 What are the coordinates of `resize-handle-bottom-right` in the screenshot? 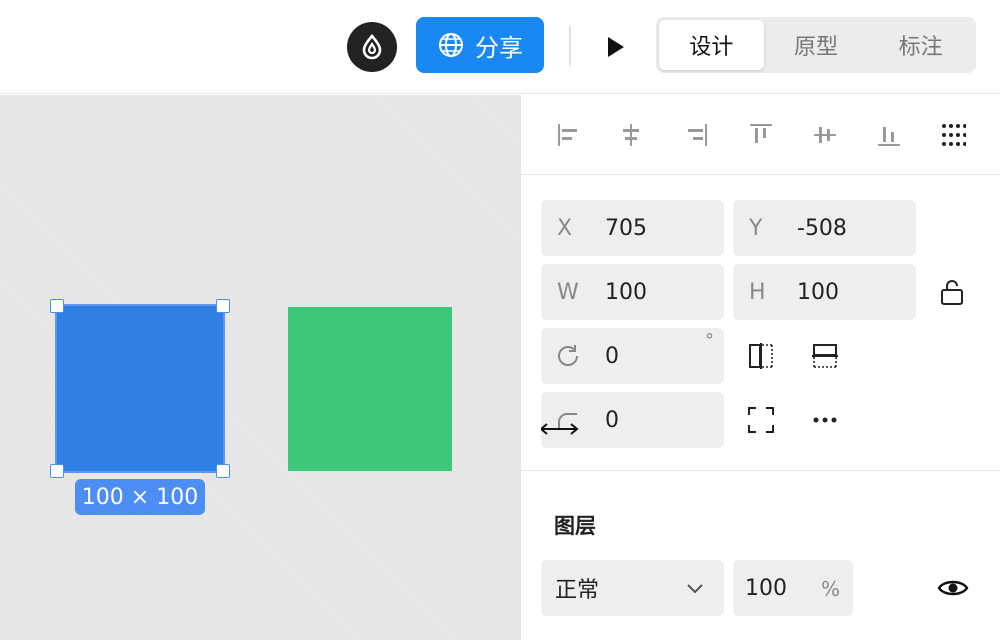 It's located at (223, 471).